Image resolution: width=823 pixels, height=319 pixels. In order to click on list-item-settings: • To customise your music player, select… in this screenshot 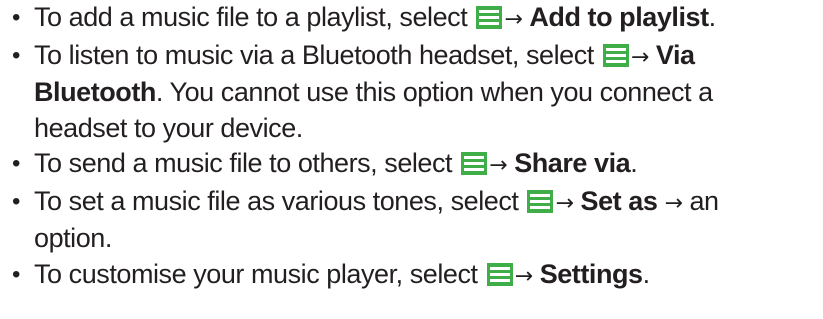, I will do `click(410, 276)`.